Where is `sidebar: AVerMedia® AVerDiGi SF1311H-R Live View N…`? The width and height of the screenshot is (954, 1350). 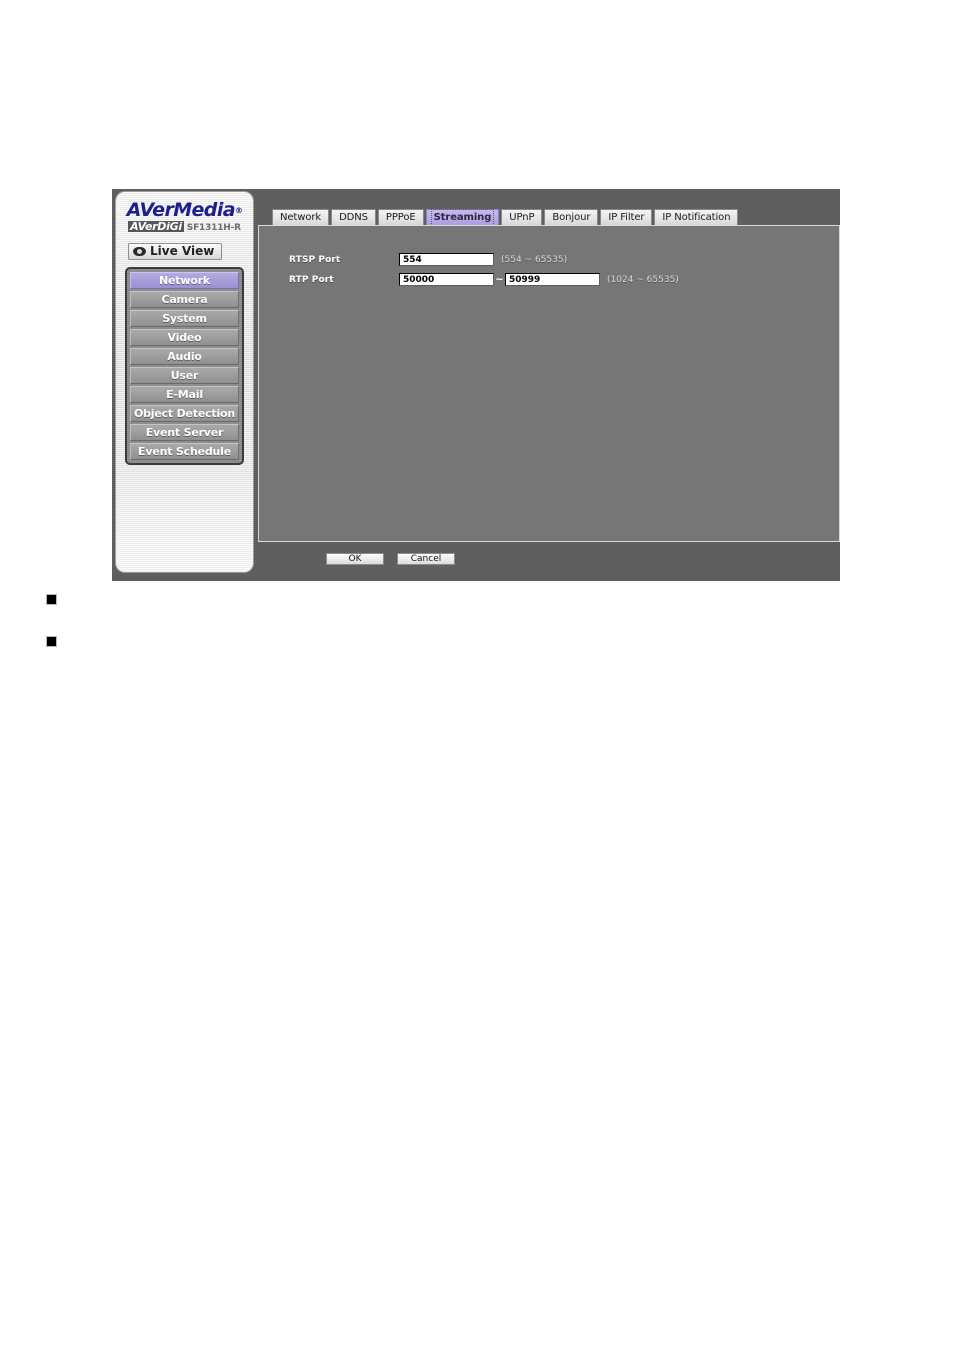 sidebar: AVerMedia® AVerDiGi SF1311H-R Live View N… is located at coordinates (184, 382).